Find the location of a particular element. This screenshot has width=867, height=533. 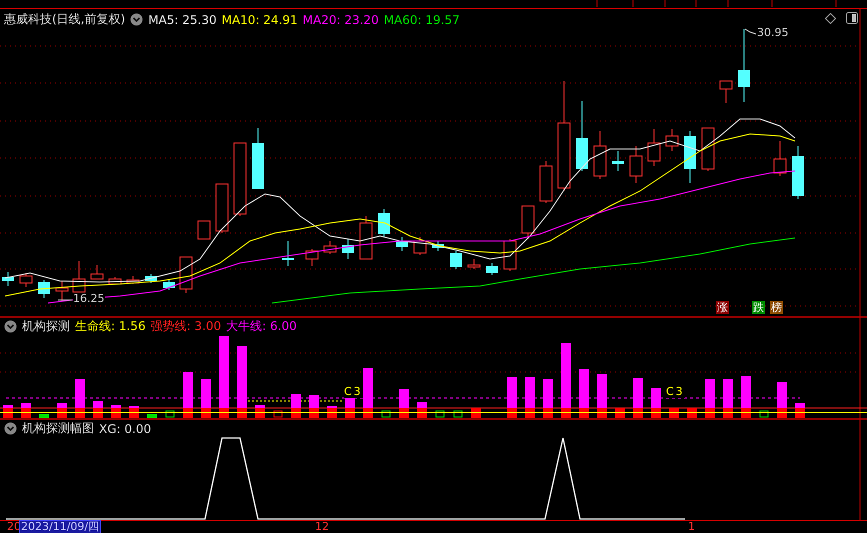

date-label: 1 is located at coordinates (691, 527).